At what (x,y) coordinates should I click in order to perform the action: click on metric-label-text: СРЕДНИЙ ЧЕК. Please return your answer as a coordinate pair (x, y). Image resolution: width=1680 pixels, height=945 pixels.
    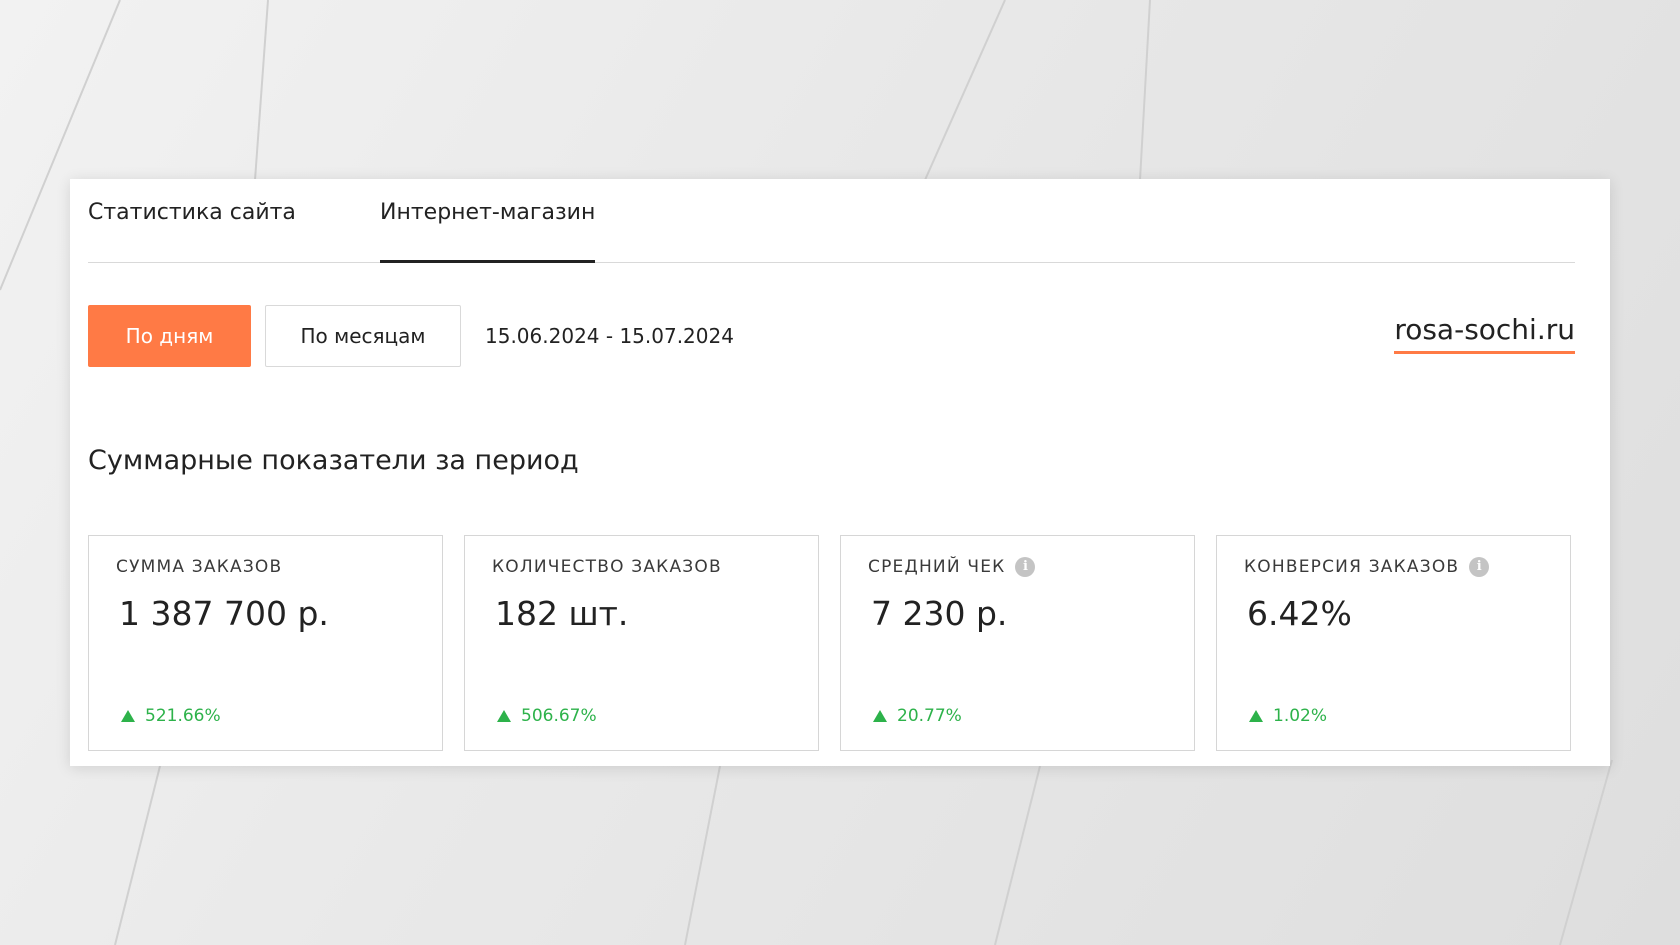
    Looking at the image, I should click on (937, 567).